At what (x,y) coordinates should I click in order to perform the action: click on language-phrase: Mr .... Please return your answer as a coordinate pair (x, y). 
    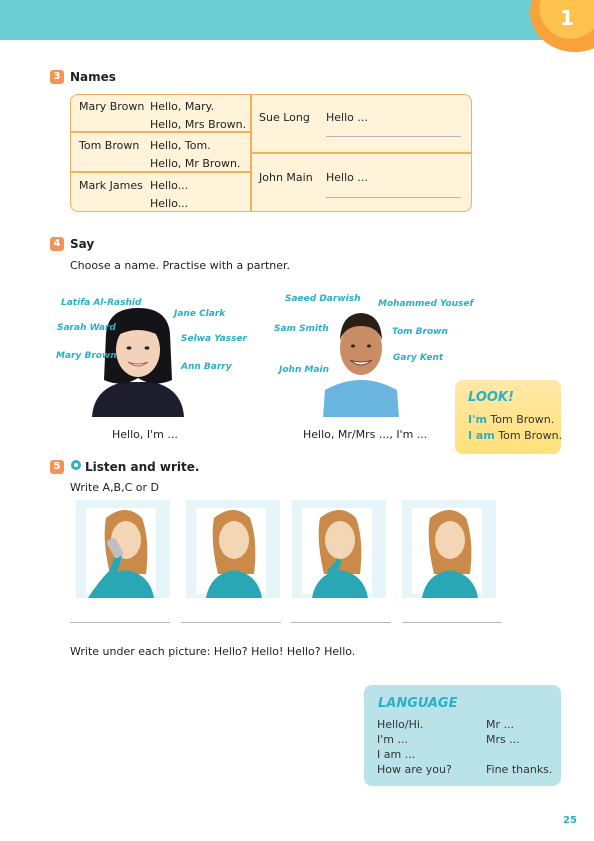
    Looking at the image, I should click on (500, 724).